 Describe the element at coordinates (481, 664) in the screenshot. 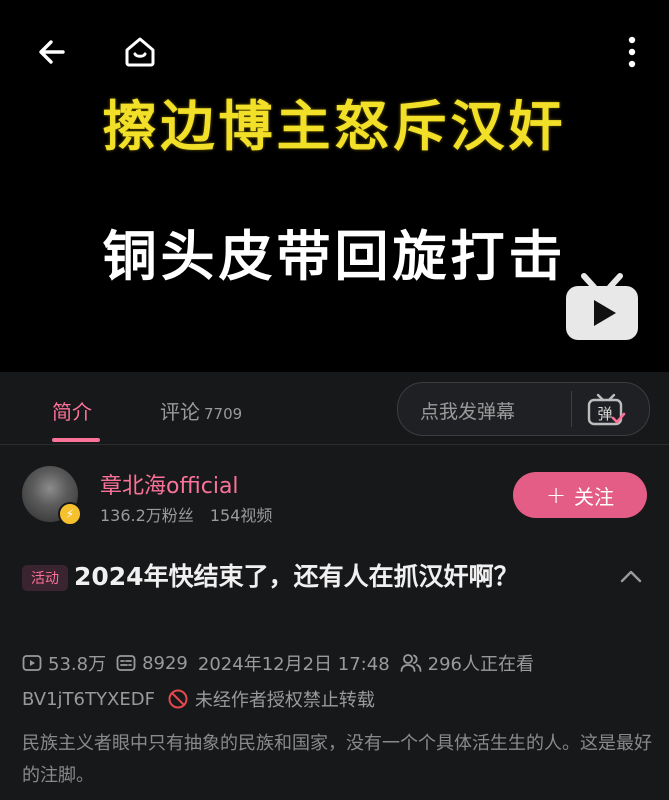

I see `watching-count: 296人正在看` at that location.